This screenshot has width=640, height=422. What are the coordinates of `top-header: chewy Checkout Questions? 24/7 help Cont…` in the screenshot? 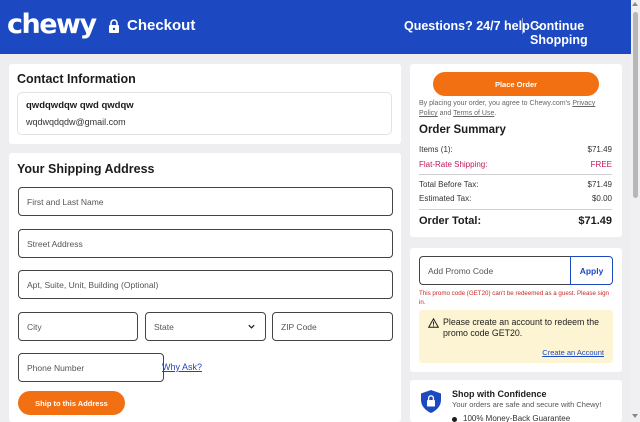 It's located at (315, 27).